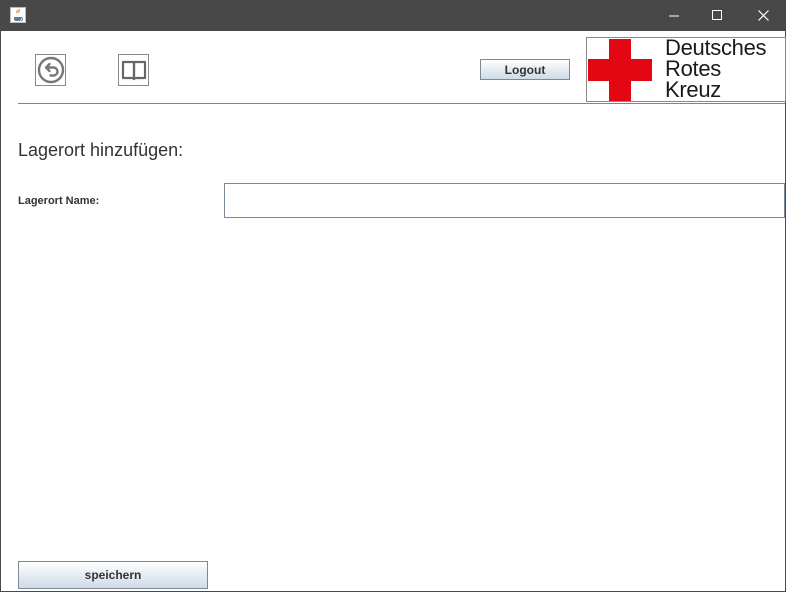 The image size is (786, 593). I want to click on logout-button: Logout, so click(525, 69).